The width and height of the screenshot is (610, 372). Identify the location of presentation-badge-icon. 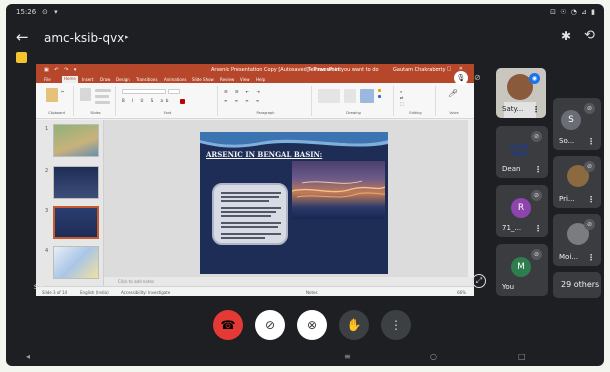
(21, 57).